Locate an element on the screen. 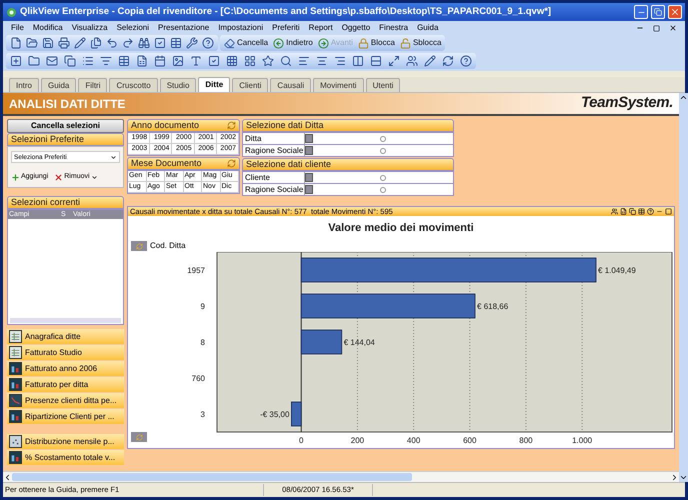  folder-icon is located at coordinates (34, 61).